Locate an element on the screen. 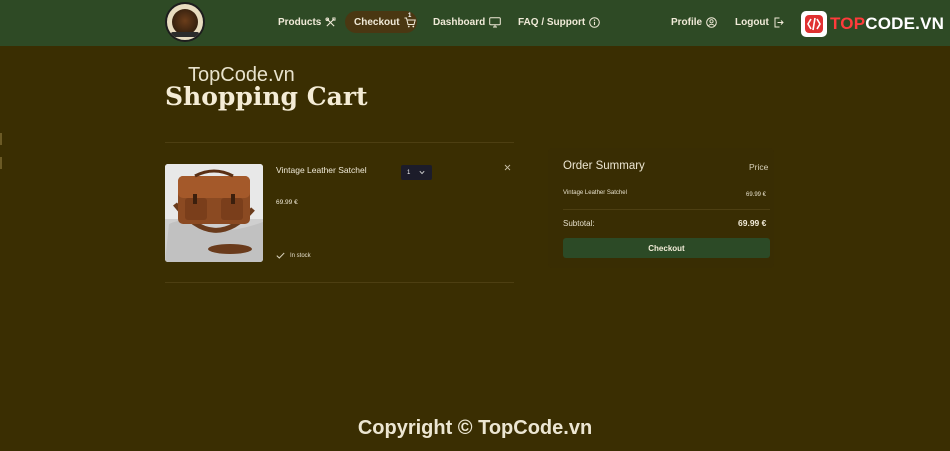 This screenshot has height=451, width=950. nav-products: Products is located at coordinates (307, 22).